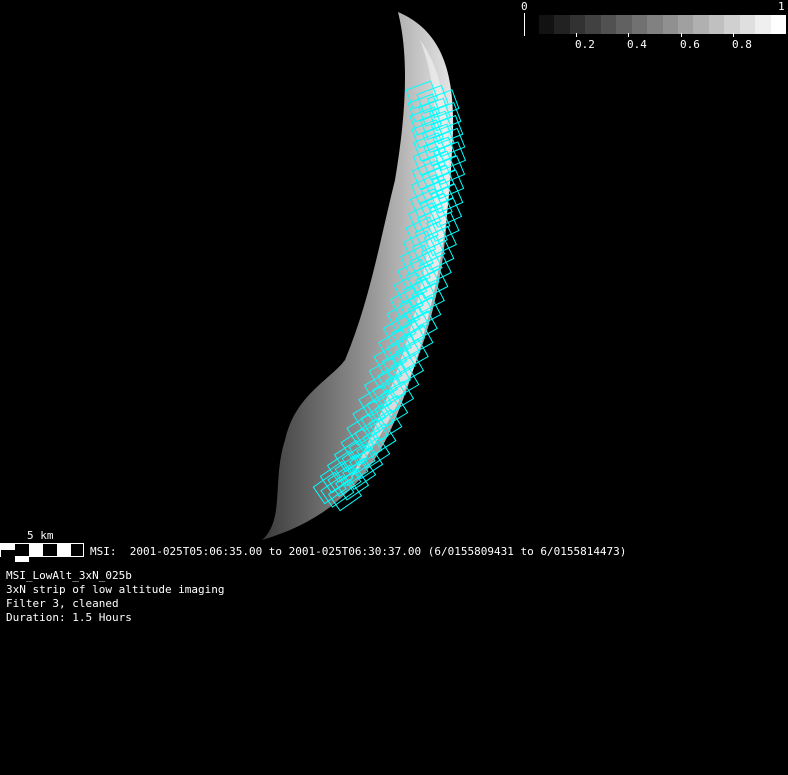  I want to click on dataset-name: MSI_LowAlt_3xN_025b, so click(69, 575).